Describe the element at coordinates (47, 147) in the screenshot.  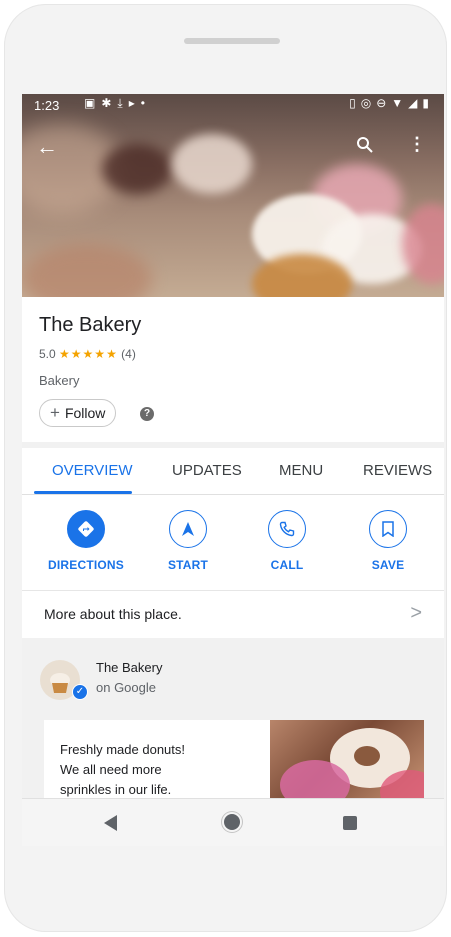
I see `back-arrow-icon: ←` at that location.